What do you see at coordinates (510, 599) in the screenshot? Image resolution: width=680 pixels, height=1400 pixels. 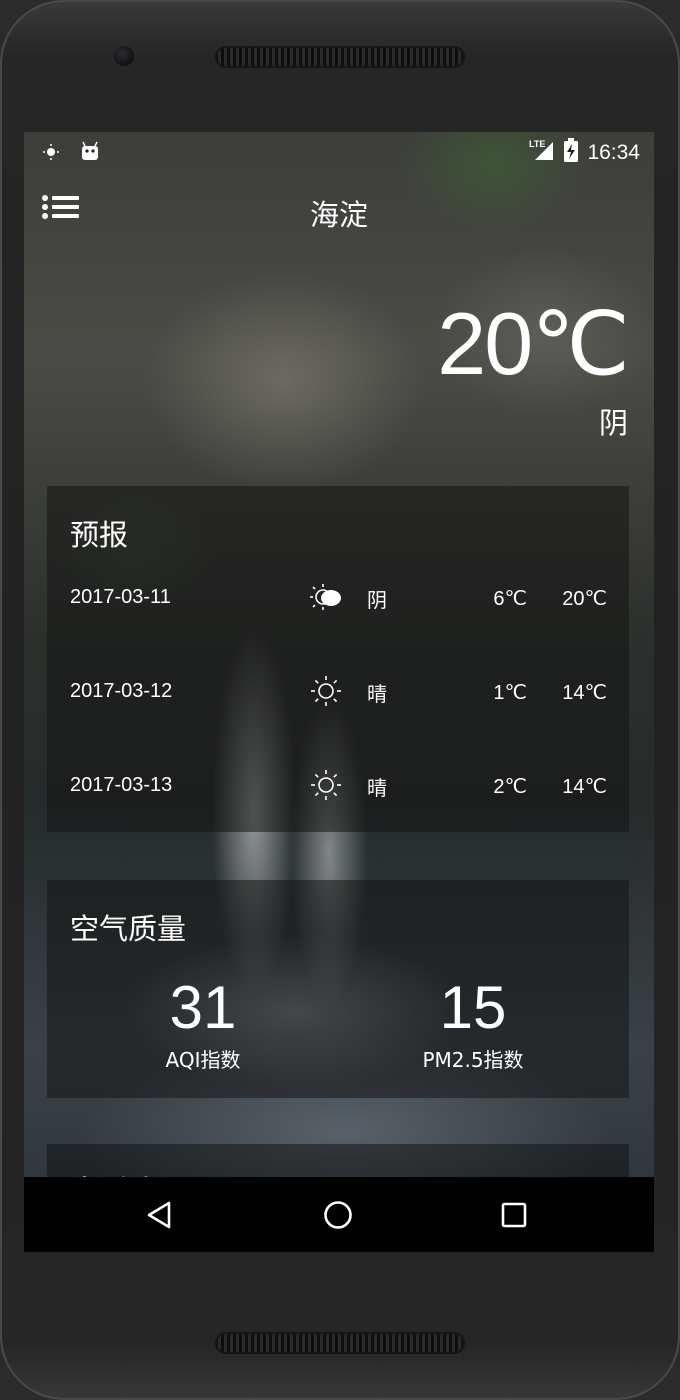 I see `forecast-low: 6℃` at bounding box center [510, 599].